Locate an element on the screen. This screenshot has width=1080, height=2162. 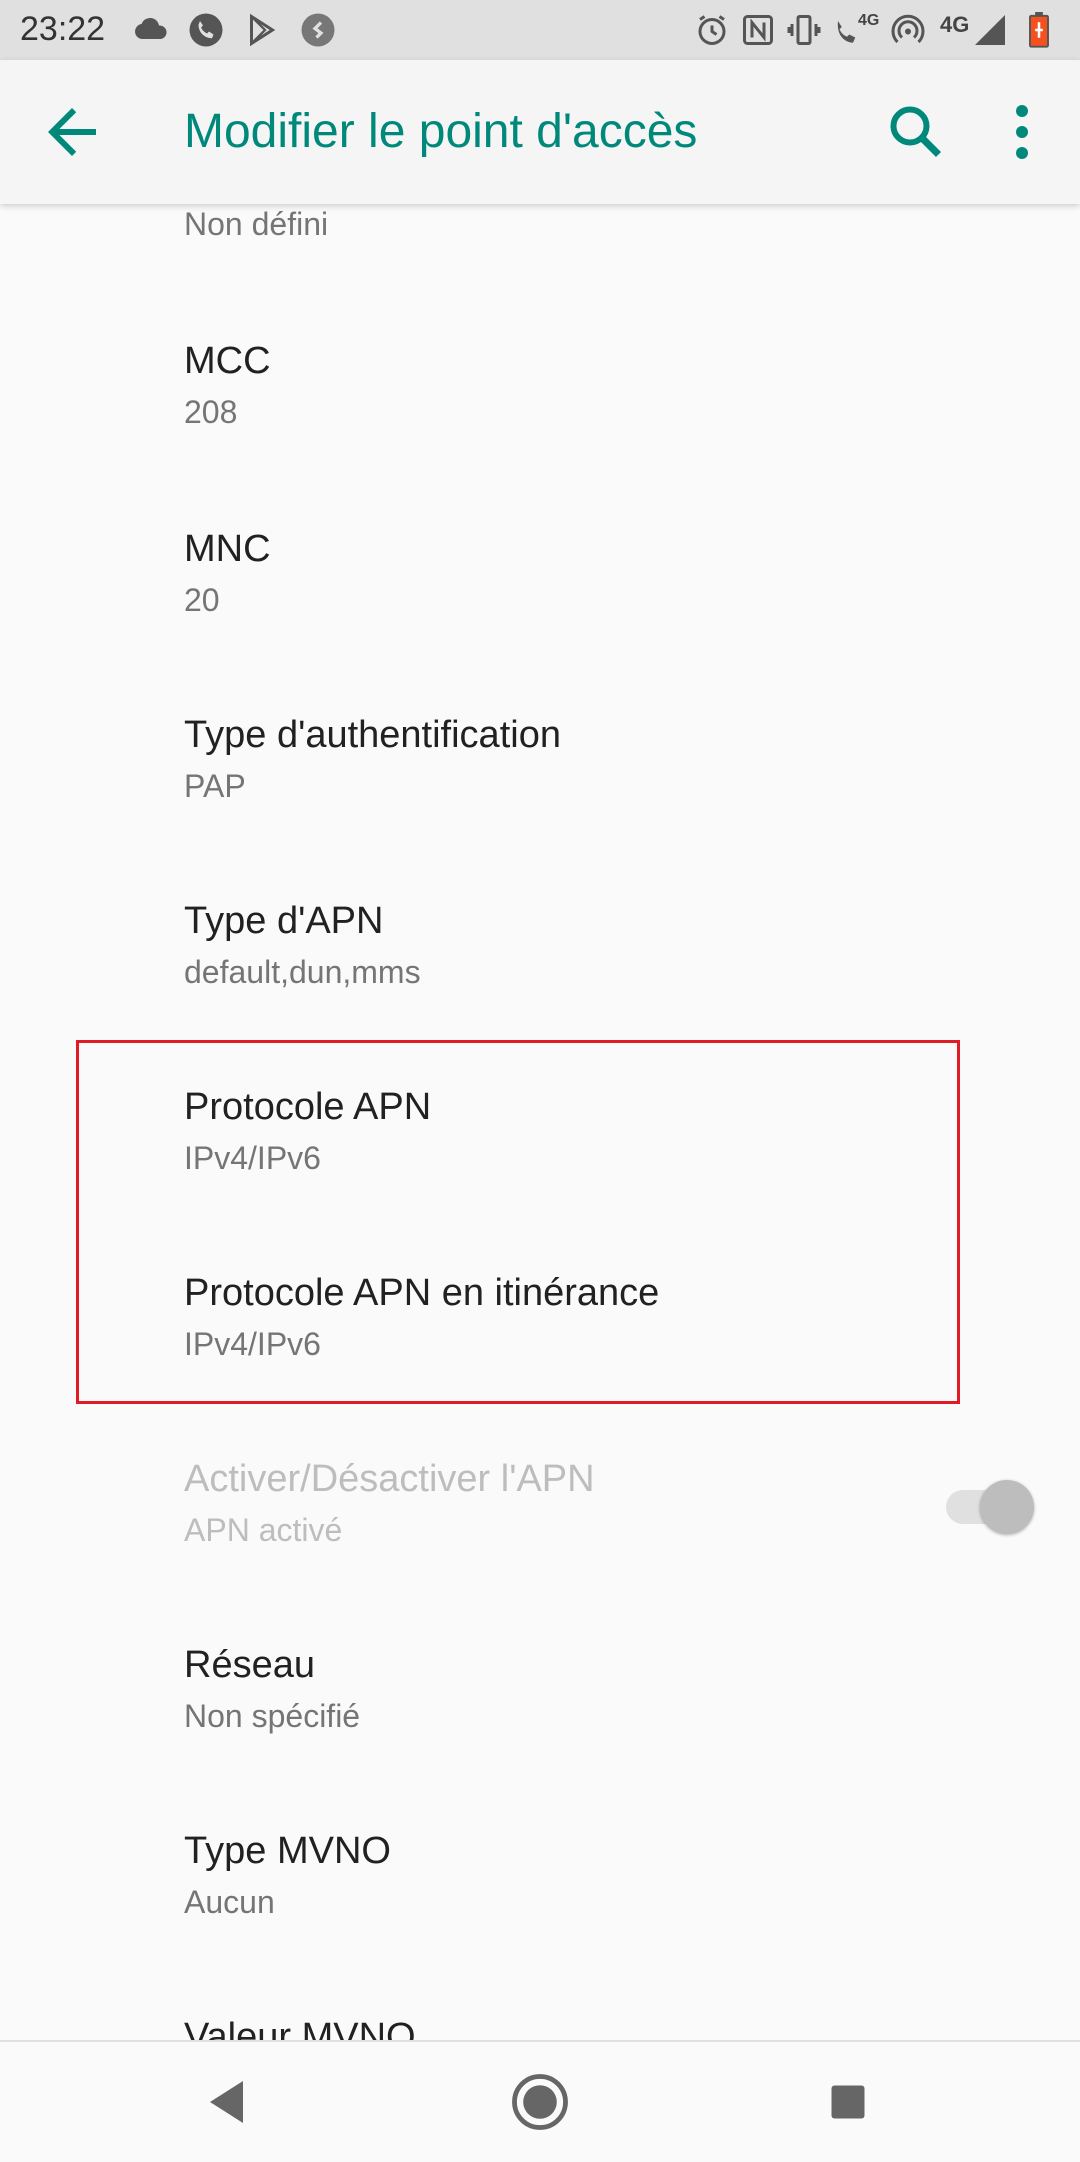
nav-recents-button is located at coordinates (848, 2102).